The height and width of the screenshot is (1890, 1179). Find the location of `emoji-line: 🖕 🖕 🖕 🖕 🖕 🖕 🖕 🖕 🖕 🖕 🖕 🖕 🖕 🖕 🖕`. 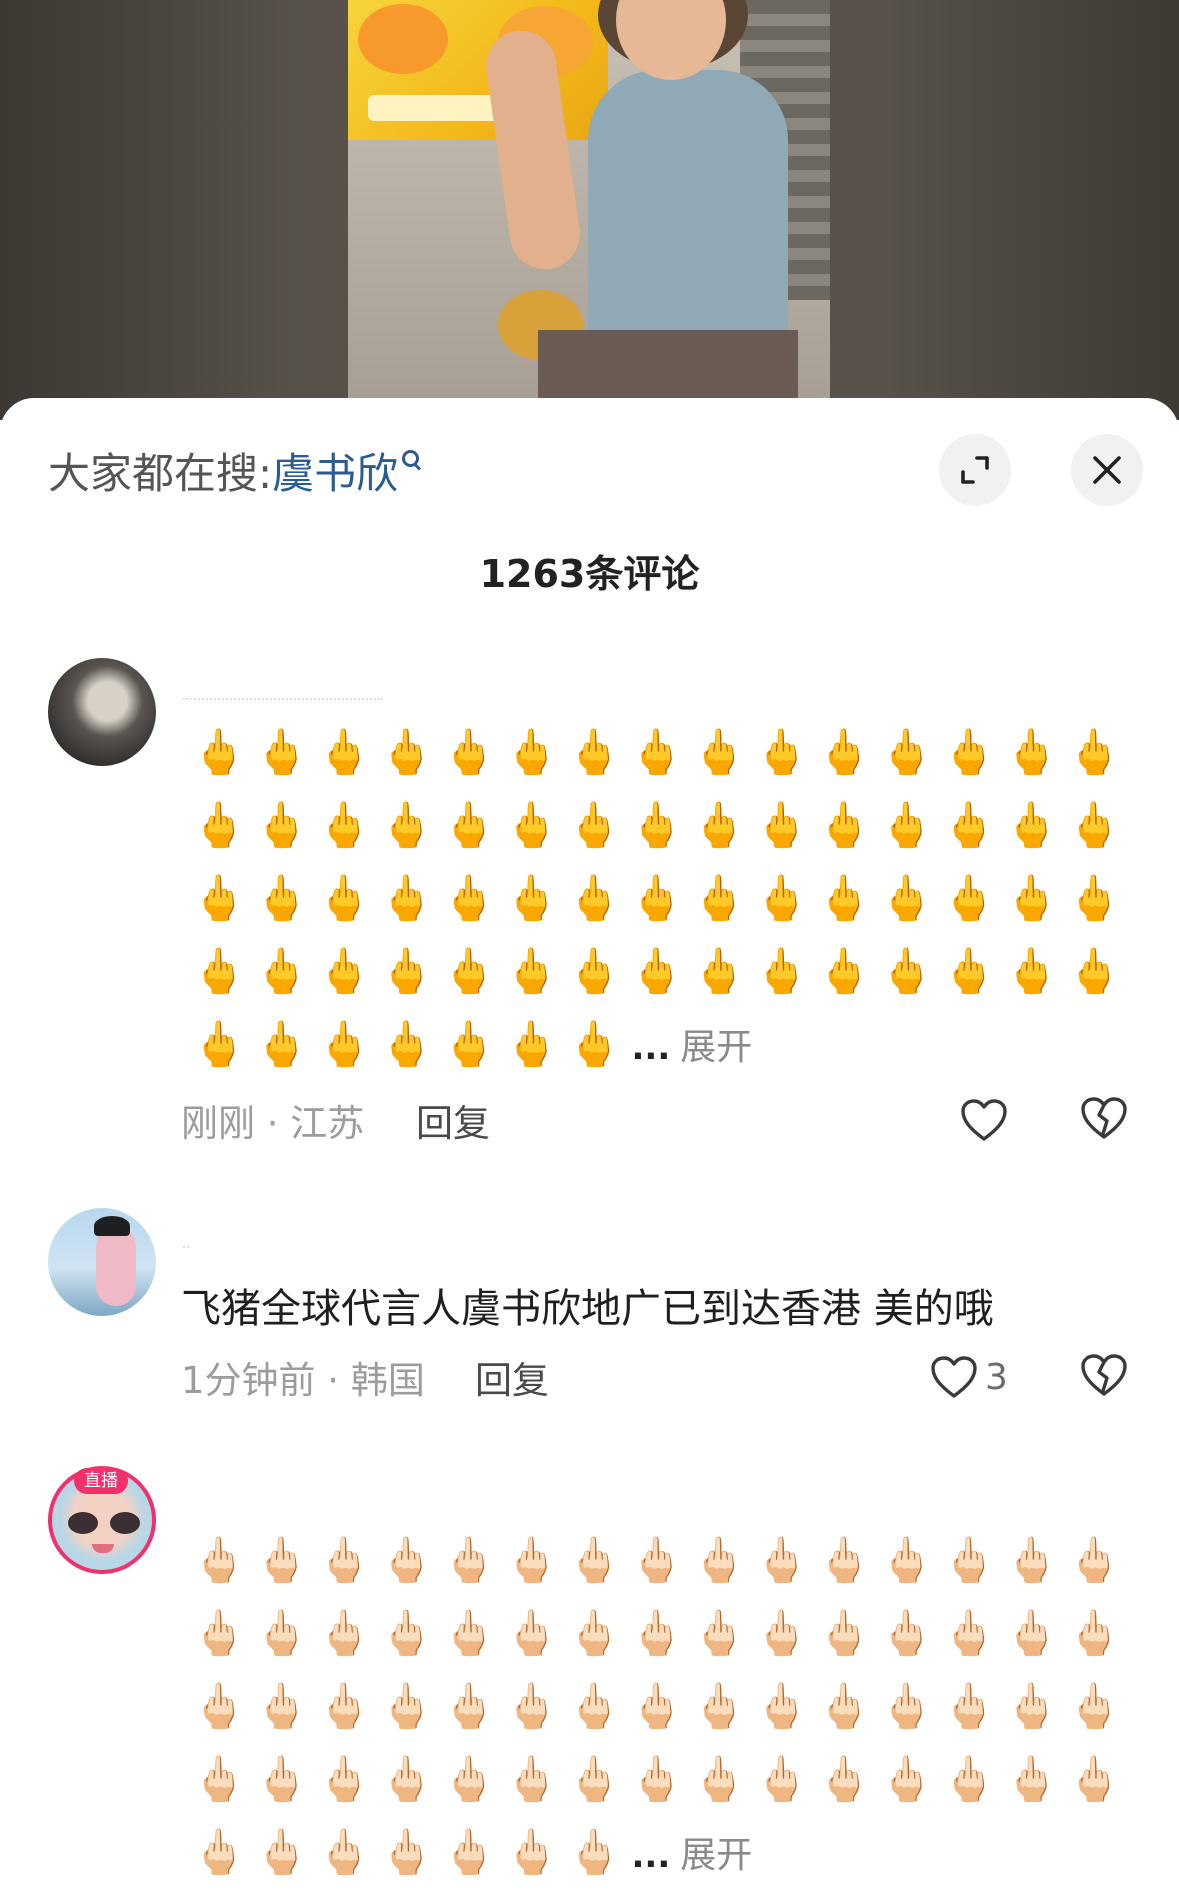

emoji-line: 🖕 🖕 🖕 🖕 🖕 🖕 🖕 🖕 🖕 🖕 🖕 🖕 🖕 🖕 🖕 is located at coordinates (655, 752).